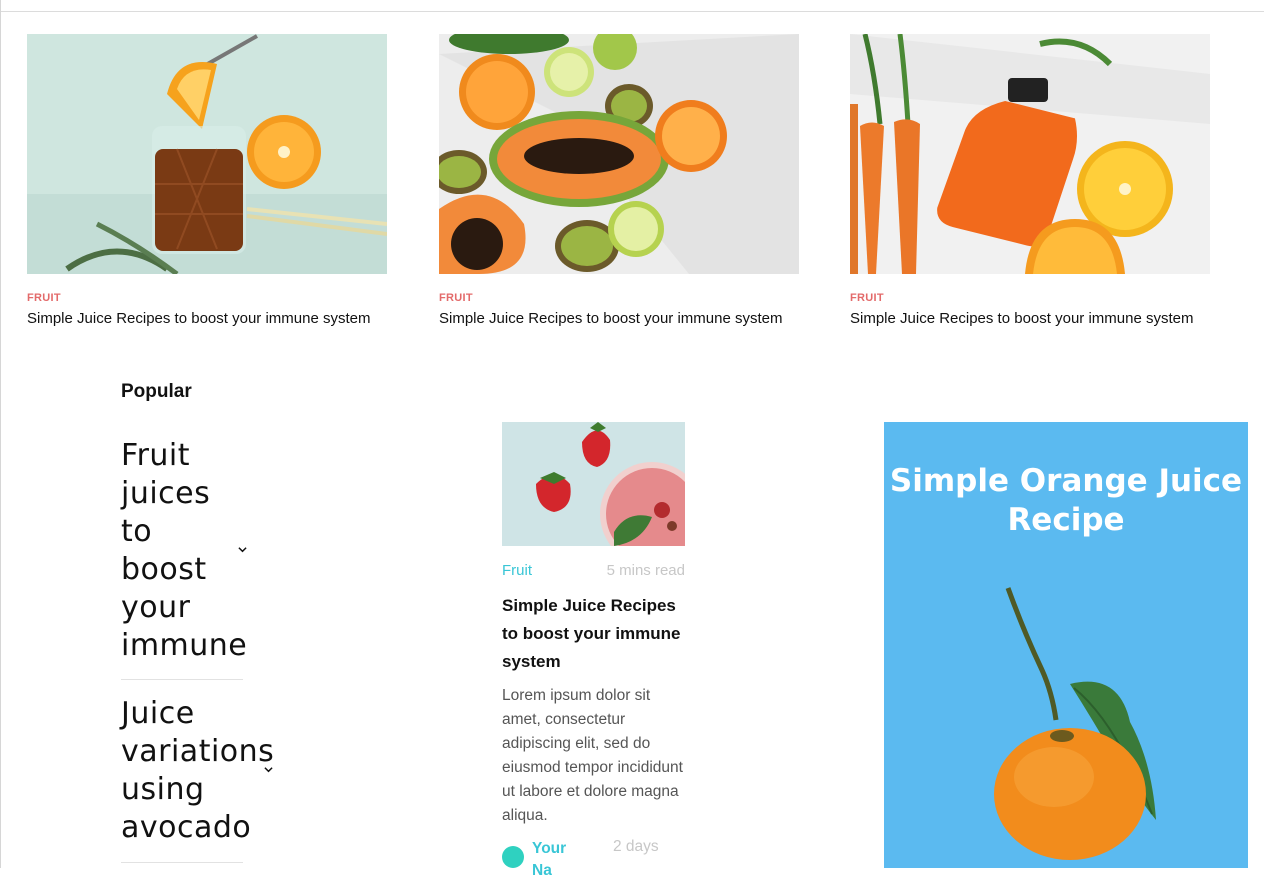 This screenshot has height=882, width=1264. I want to click on author-name: Your Na, so click(557, 860).